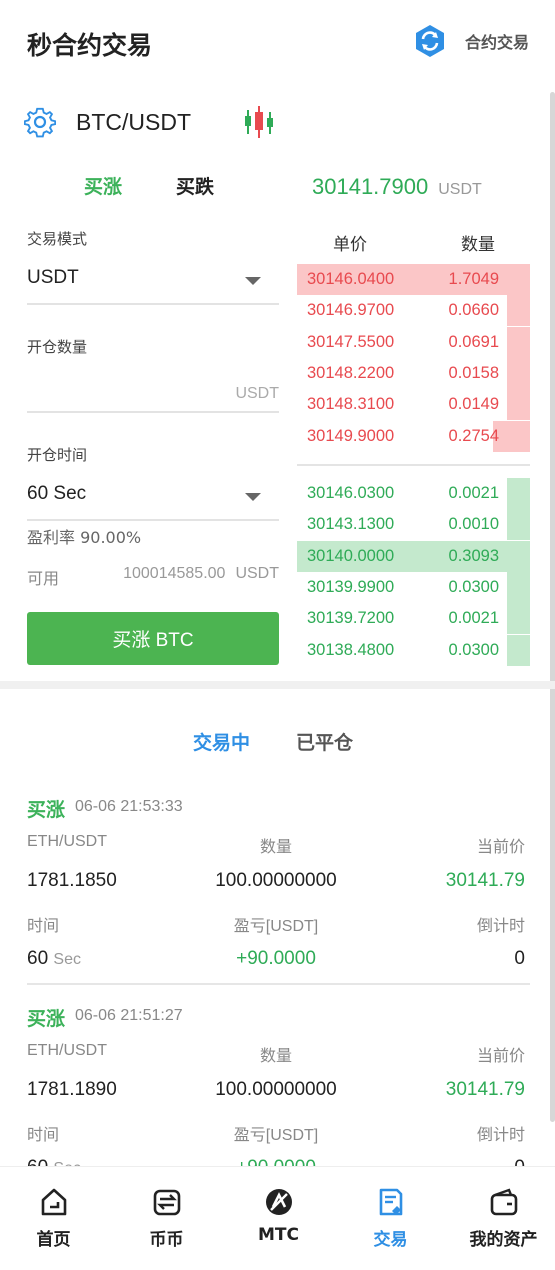 Image resolution: width=555 pixels, height=1270 pixels. Describe the element at coordinates (390, 1218) in the screenshot. I see `tab-trade: 交易` at that location.